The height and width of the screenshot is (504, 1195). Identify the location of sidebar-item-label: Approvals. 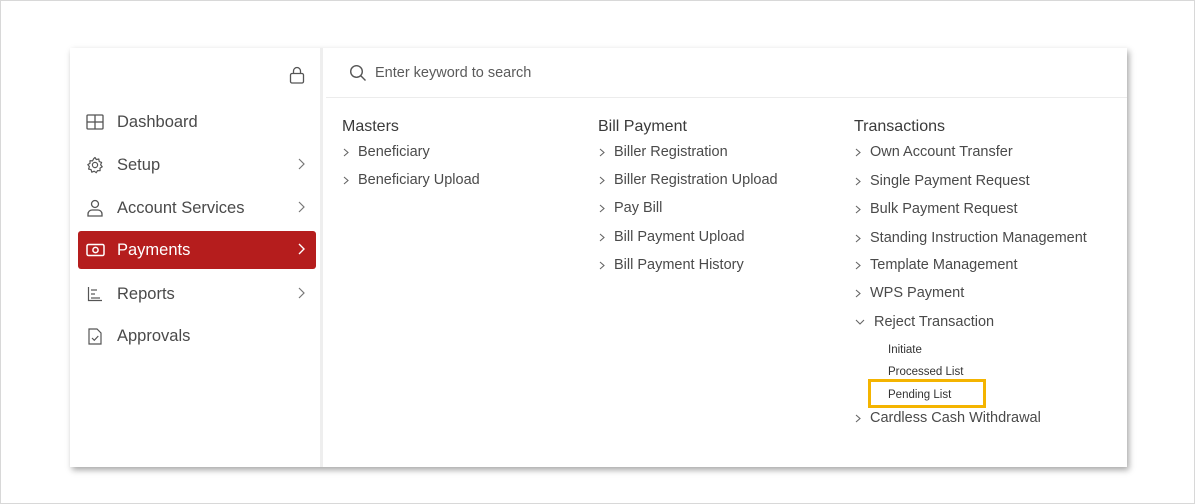
(154, 335).